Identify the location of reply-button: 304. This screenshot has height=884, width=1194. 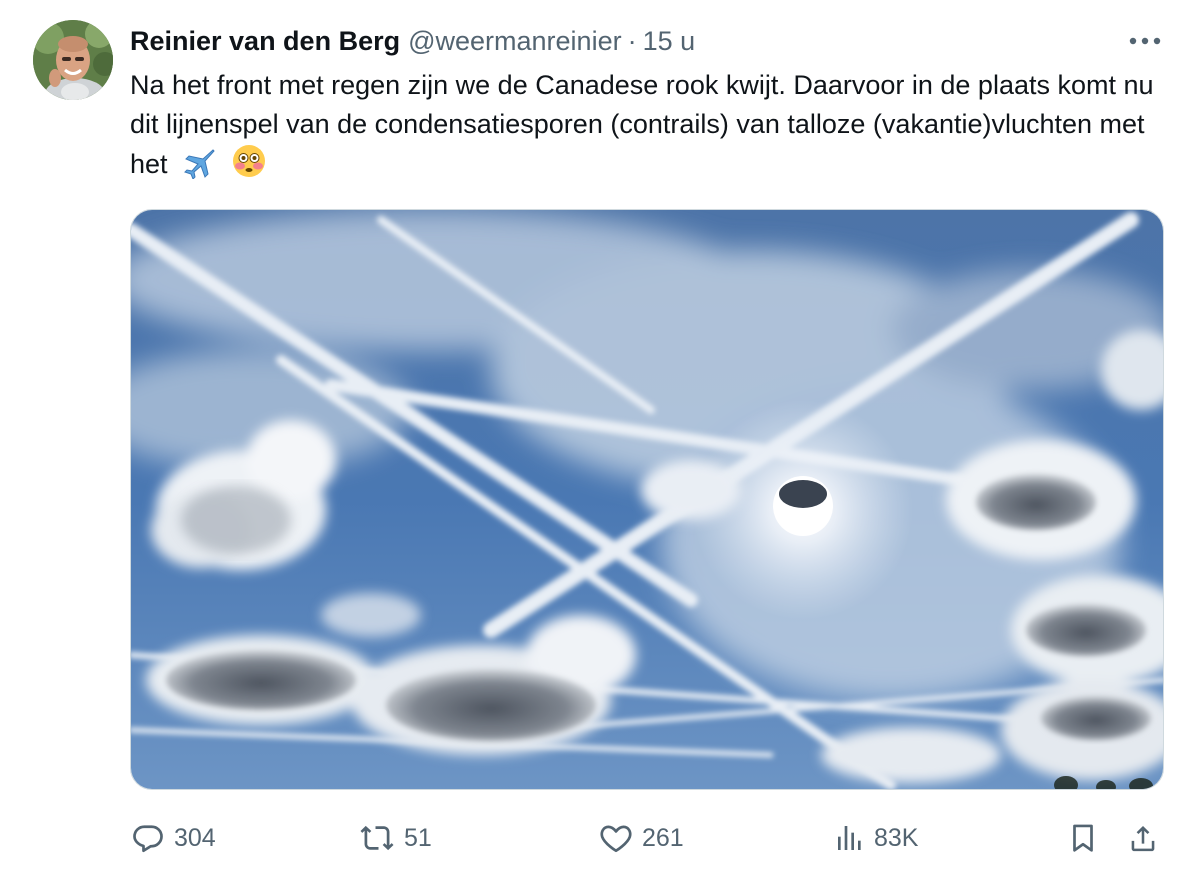
(173, 838).